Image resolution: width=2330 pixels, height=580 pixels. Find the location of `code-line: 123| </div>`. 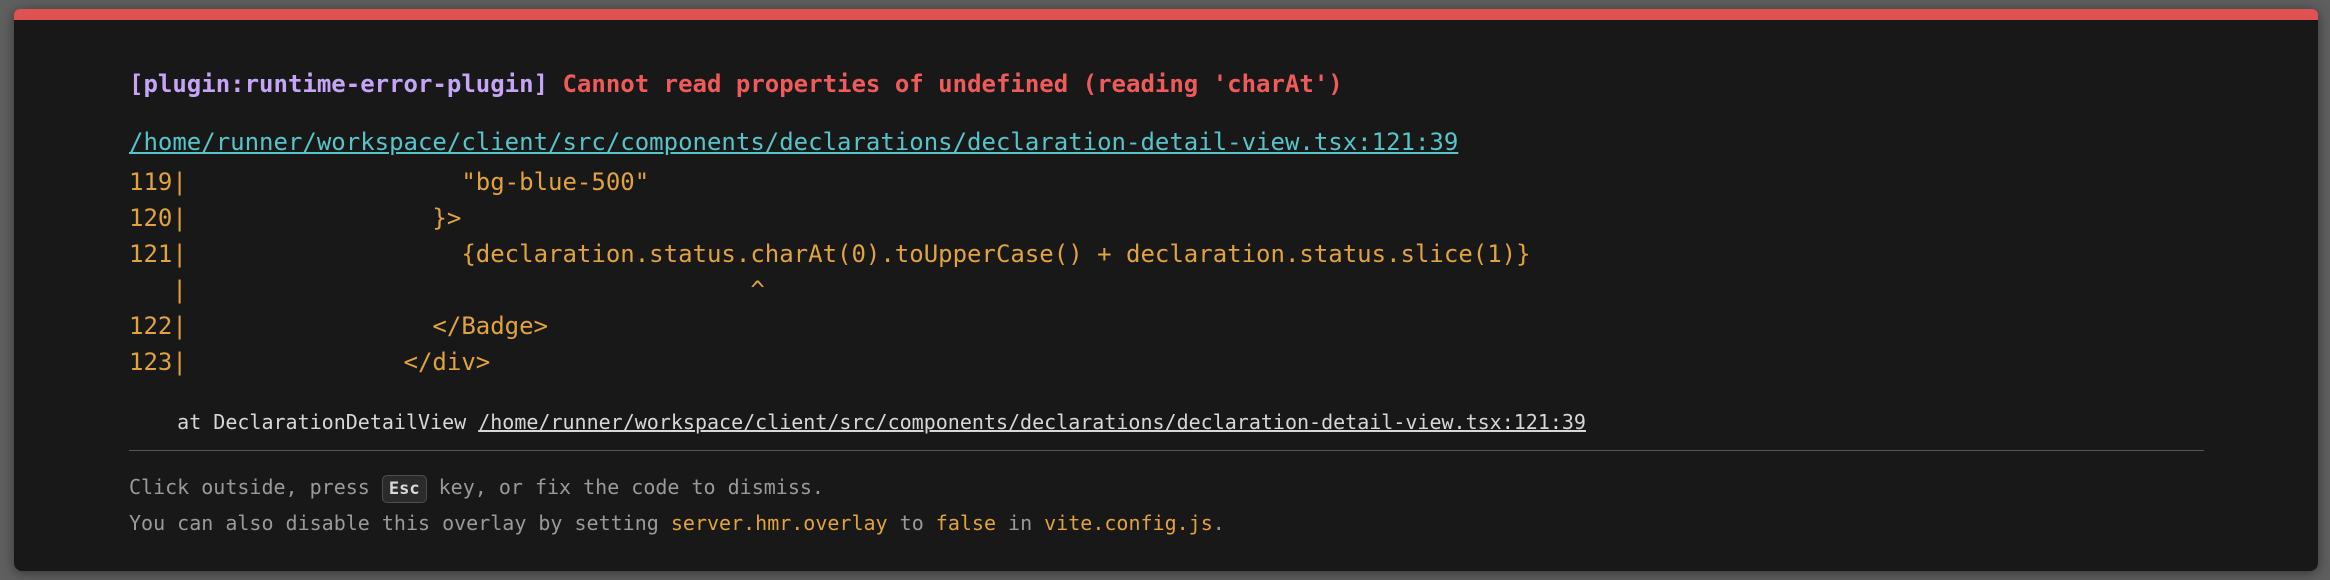

code-line: 123| </div> is located at coordinates (310, 362).